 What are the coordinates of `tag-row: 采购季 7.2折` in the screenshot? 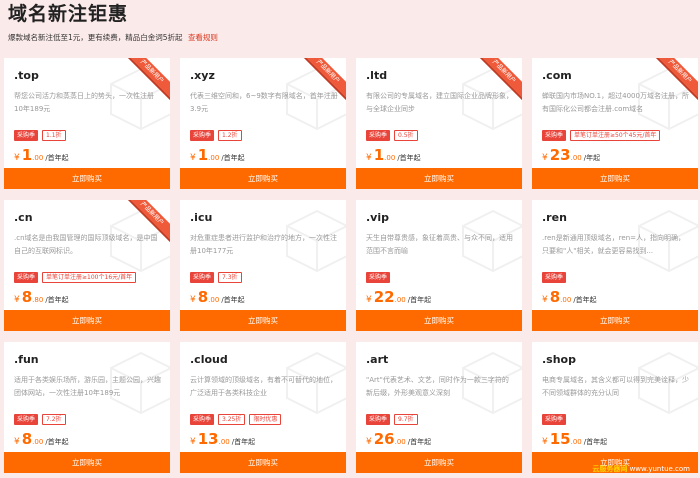 It's located at (40, 419).